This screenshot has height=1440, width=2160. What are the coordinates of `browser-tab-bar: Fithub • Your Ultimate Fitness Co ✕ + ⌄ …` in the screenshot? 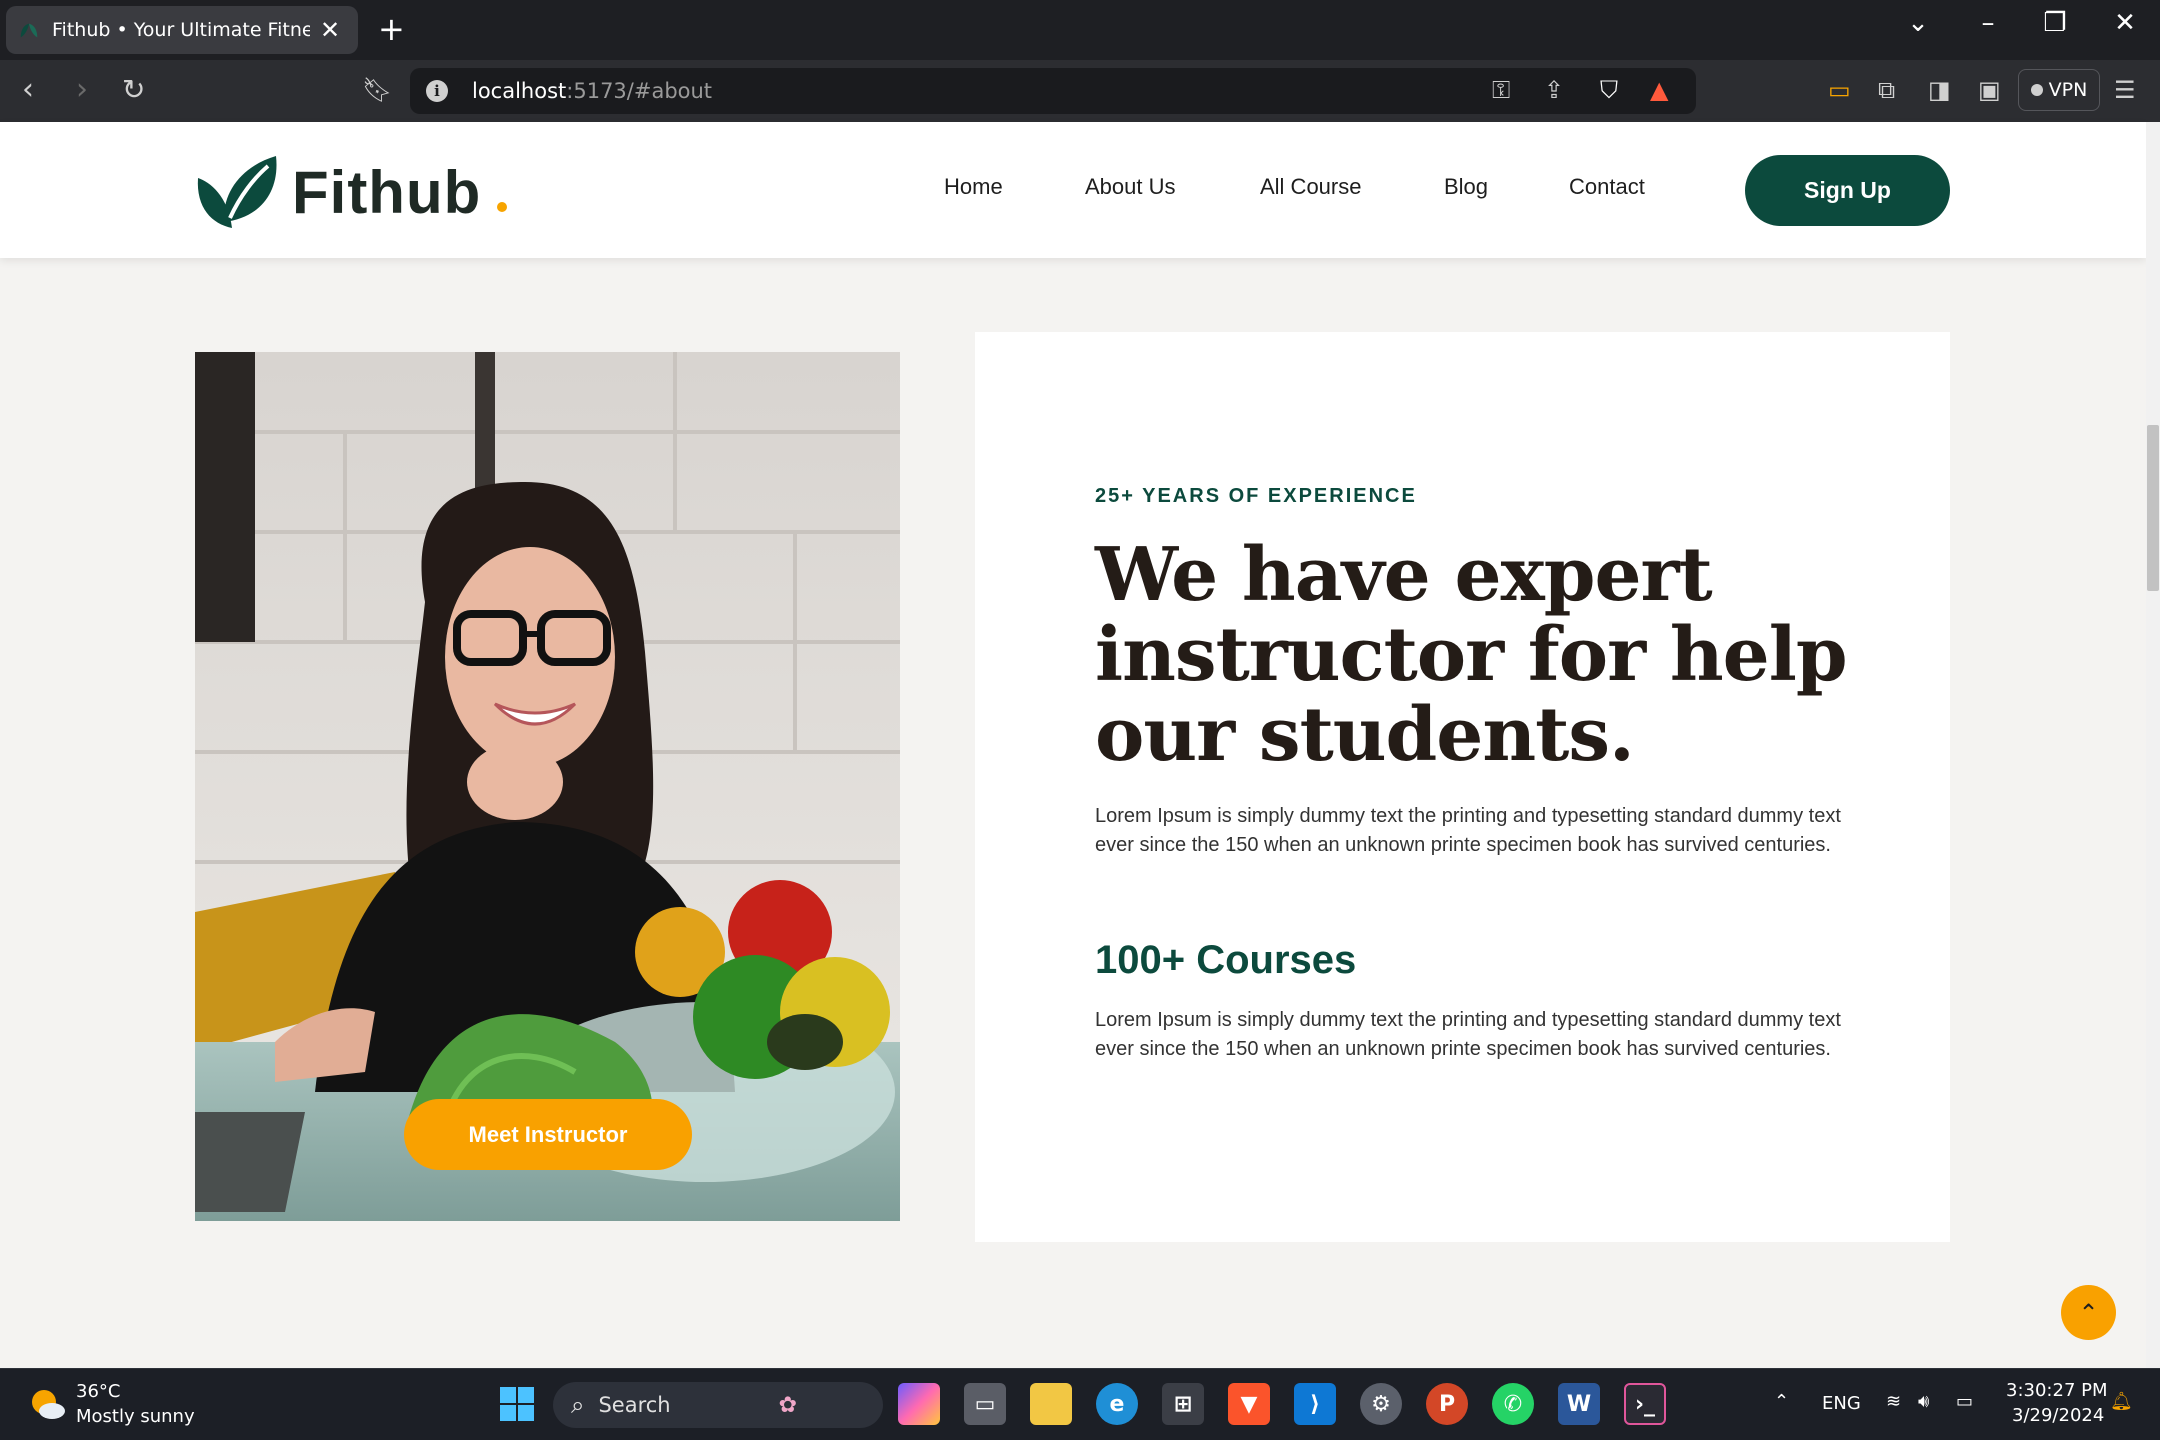 It's located at (1080, 30).